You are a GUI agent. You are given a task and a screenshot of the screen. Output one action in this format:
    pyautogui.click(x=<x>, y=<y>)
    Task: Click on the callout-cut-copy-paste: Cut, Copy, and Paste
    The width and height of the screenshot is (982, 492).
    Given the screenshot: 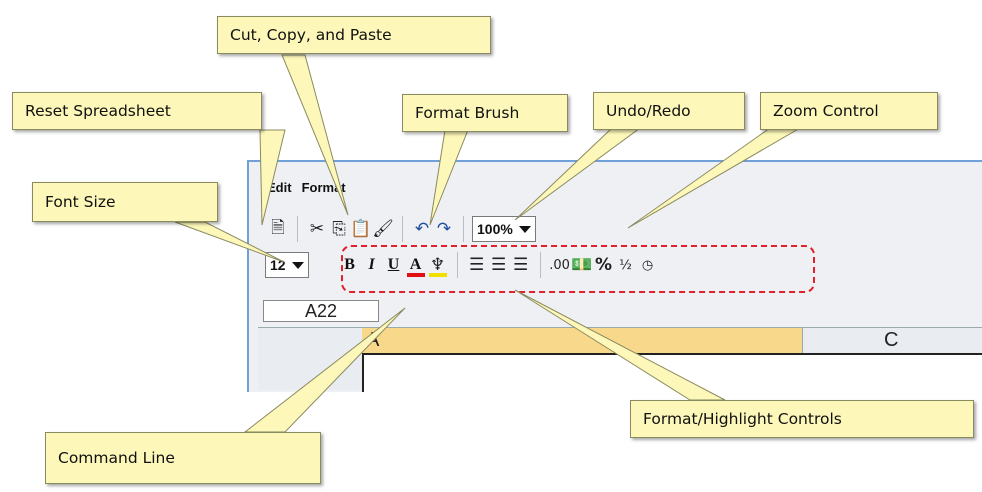 What is the action you would take?
    pyautogui.click(x=354, y=35)
    